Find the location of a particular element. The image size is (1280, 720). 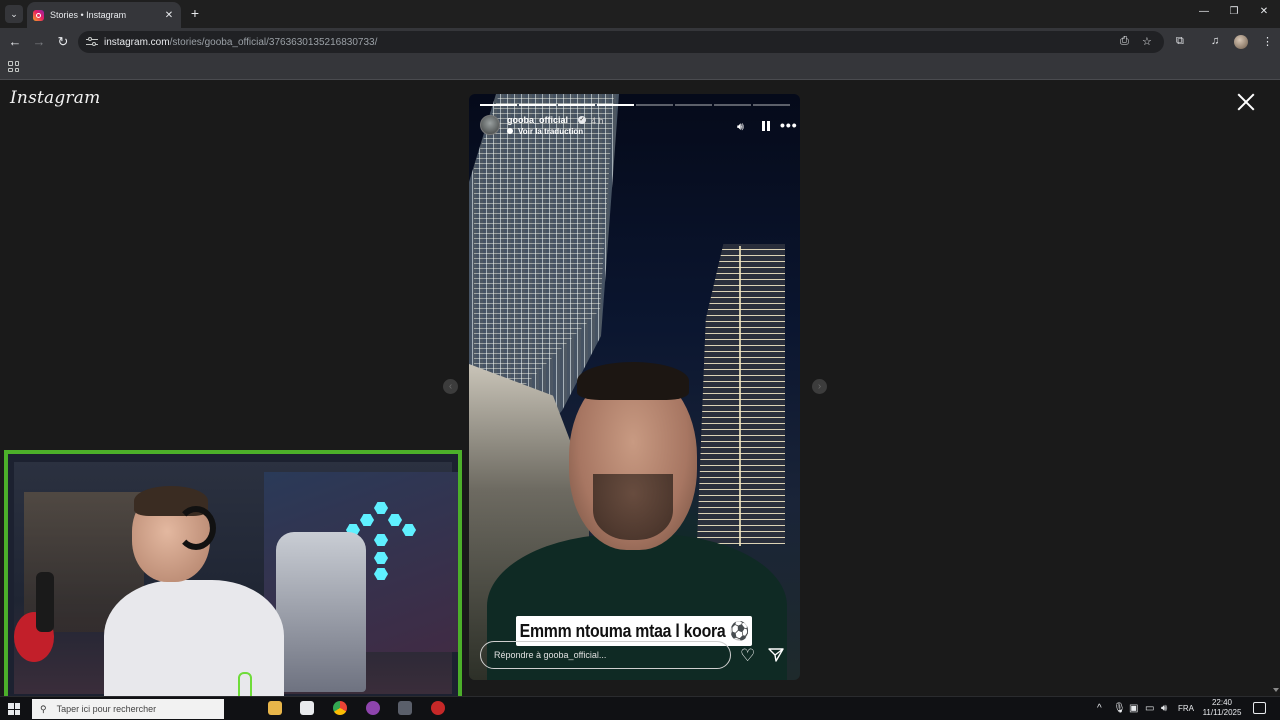

story-progress-bars is located at coordinates (635, 105).